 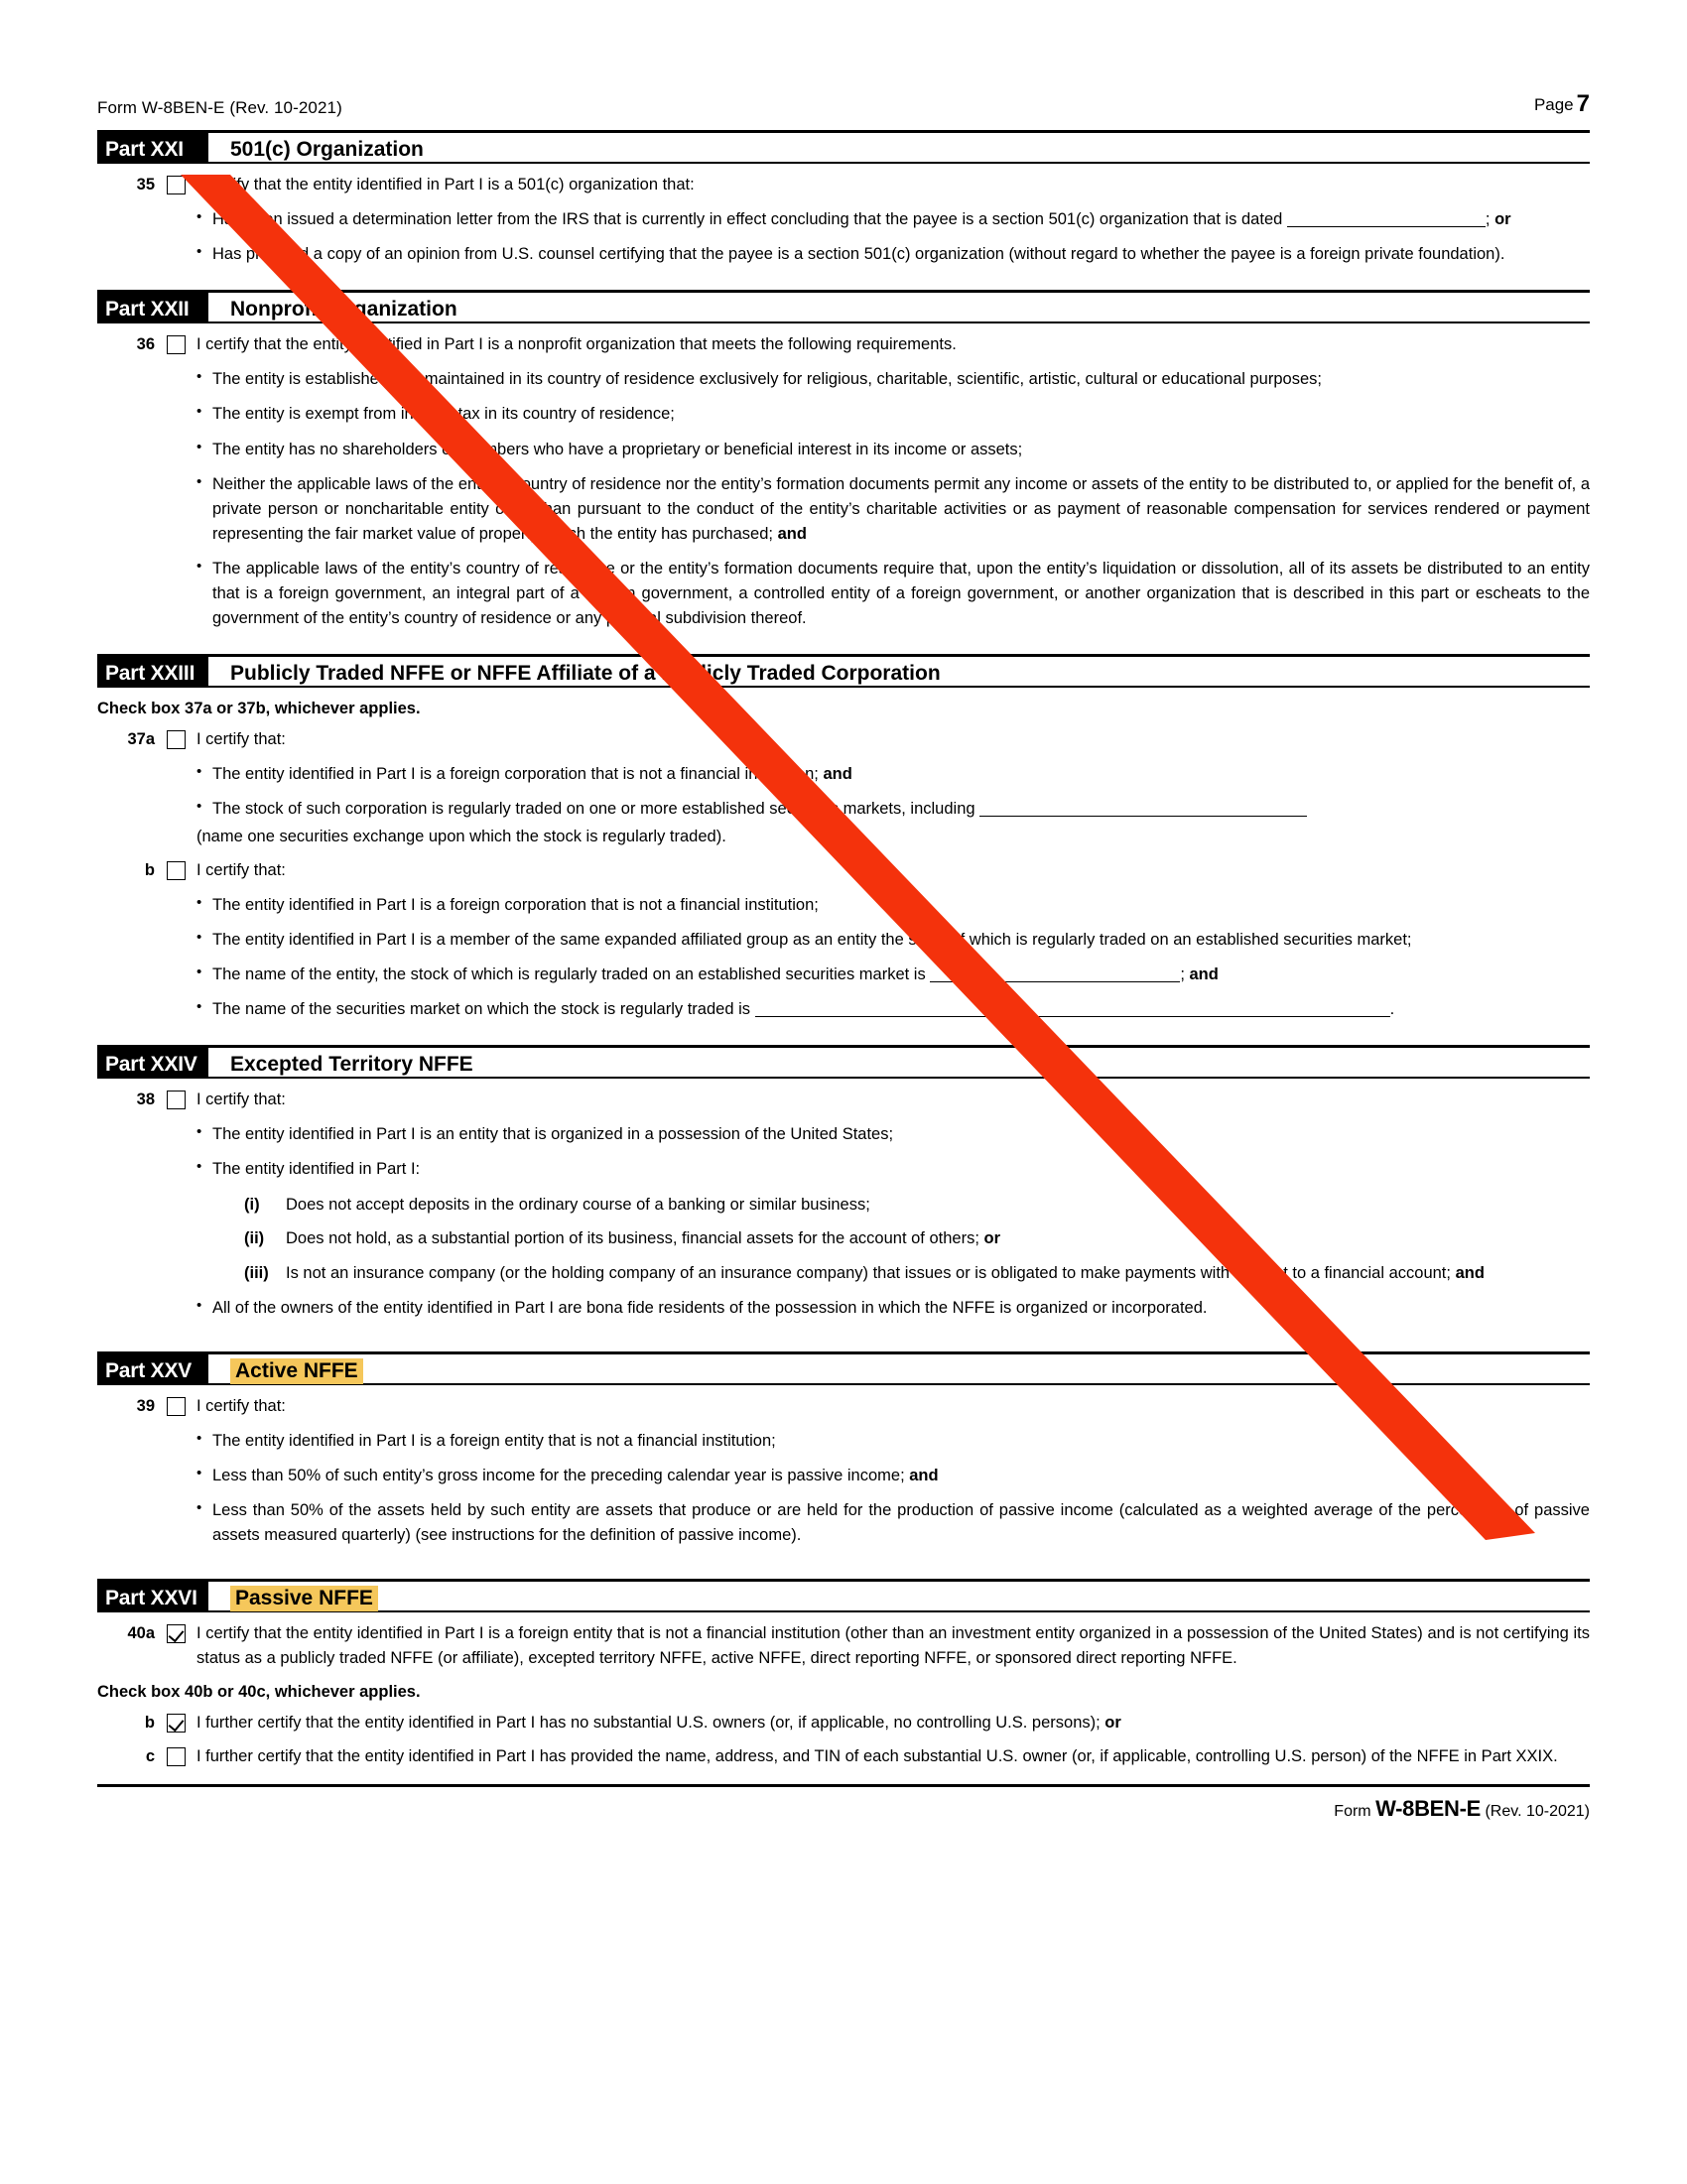 I want to click on footer-form-name: W-8BEN-E, so click(x=1428, y=1809).